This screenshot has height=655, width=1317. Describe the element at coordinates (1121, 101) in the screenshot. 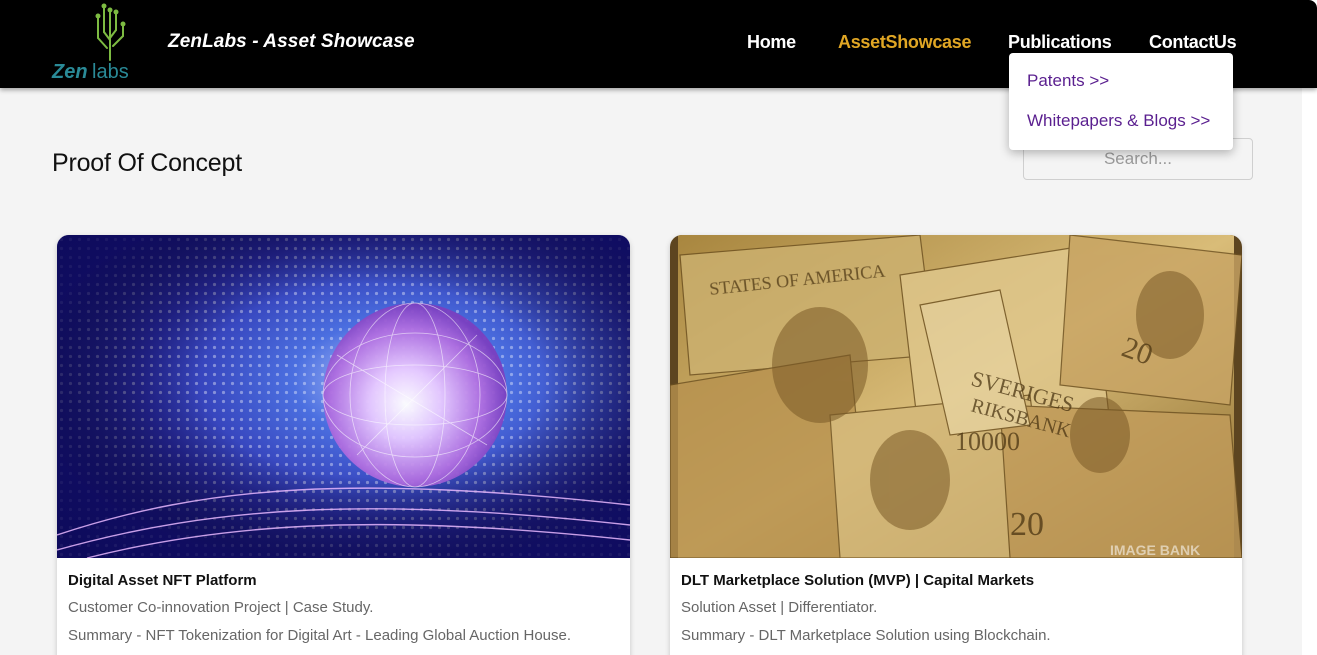

I see `publications-dropdown-menu: Patents >> Whitepapers & Blogs >>` at that location.